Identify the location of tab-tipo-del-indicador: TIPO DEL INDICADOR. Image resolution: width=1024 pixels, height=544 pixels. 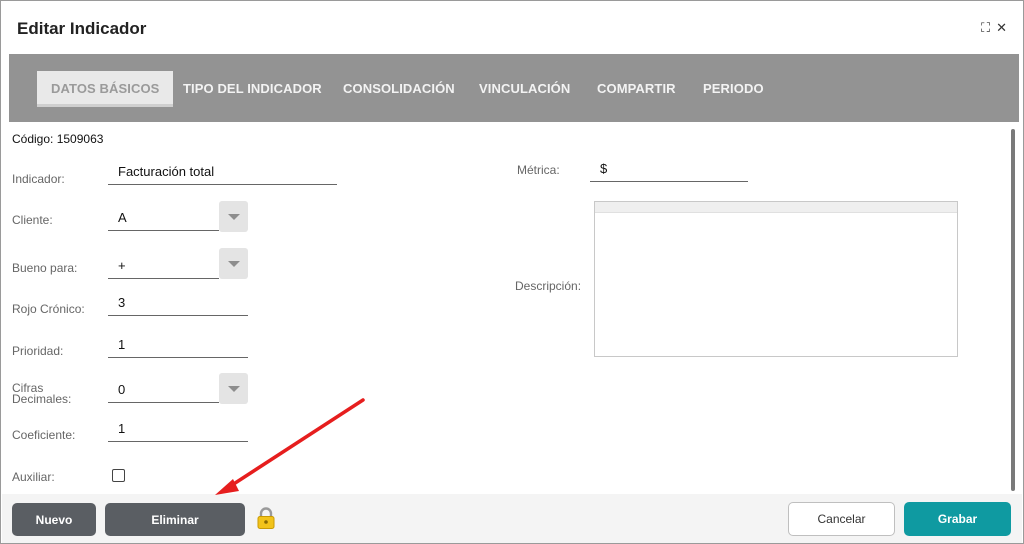
(252, 89).